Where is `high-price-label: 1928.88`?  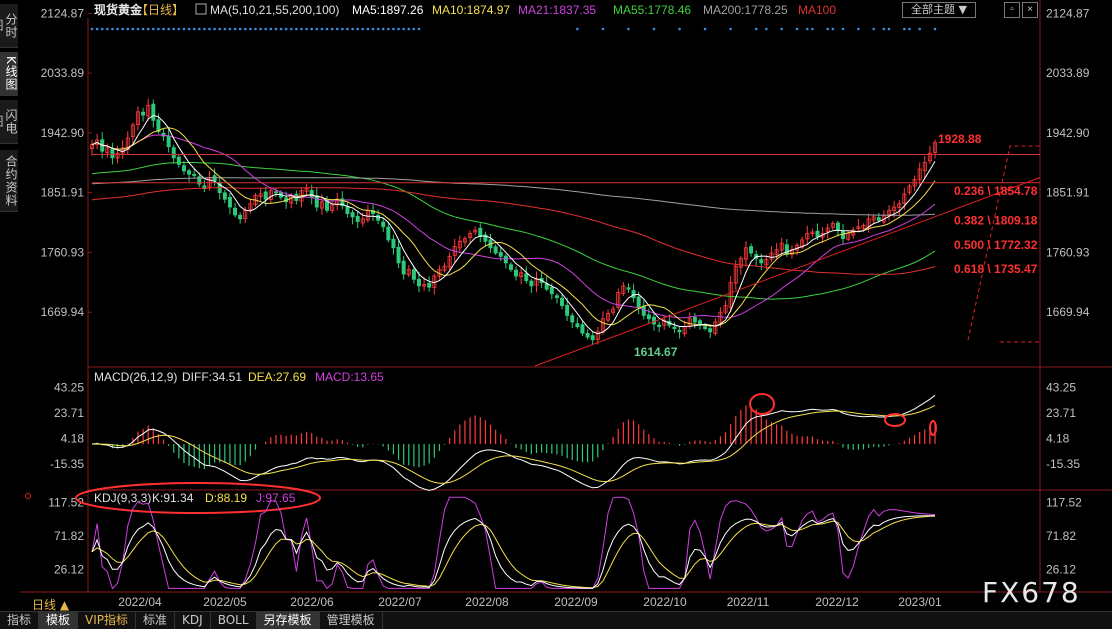
high-price-label: 1928.88 is located at coordinates (960, 139).